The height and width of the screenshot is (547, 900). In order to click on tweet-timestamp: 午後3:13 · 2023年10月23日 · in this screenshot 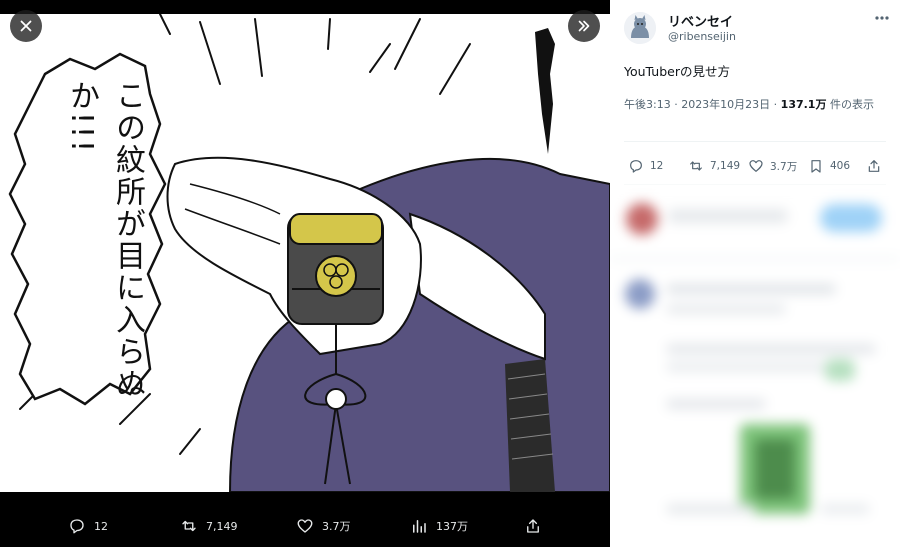, I will do `click(702, 104)`.